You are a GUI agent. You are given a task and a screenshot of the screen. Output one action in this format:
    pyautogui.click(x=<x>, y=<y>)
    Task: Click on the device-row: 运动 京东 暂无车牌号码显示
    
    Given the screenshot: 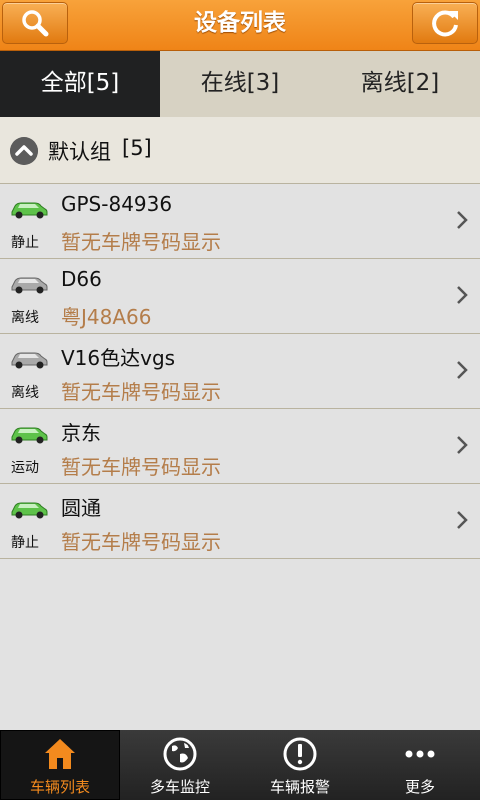 What is the action you would take?
    pyautogui.click(x=240, y=446)
    